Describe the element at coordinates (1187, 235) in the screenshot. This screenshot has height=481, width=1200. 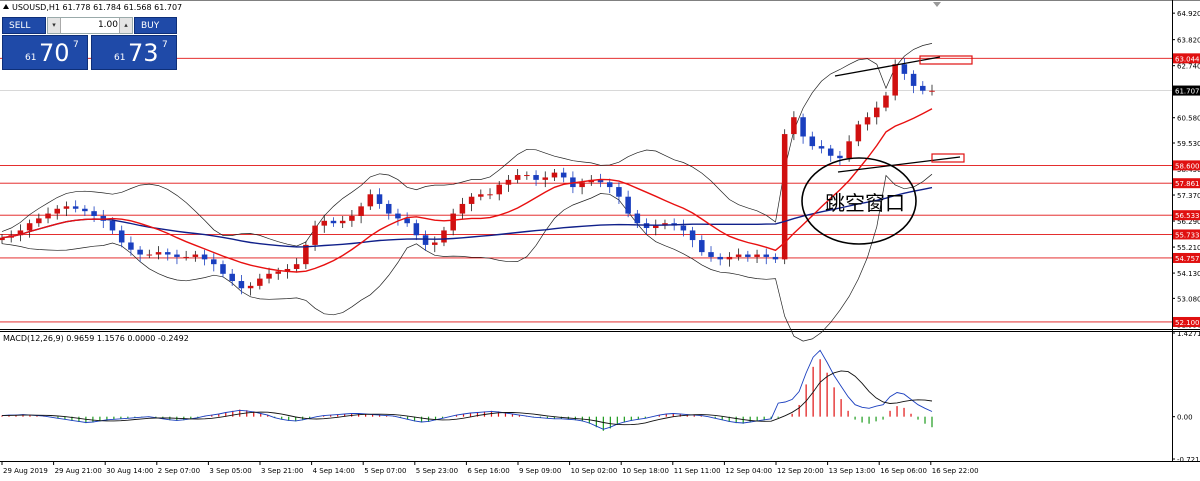
I see `level-label: 55.733` at that location.